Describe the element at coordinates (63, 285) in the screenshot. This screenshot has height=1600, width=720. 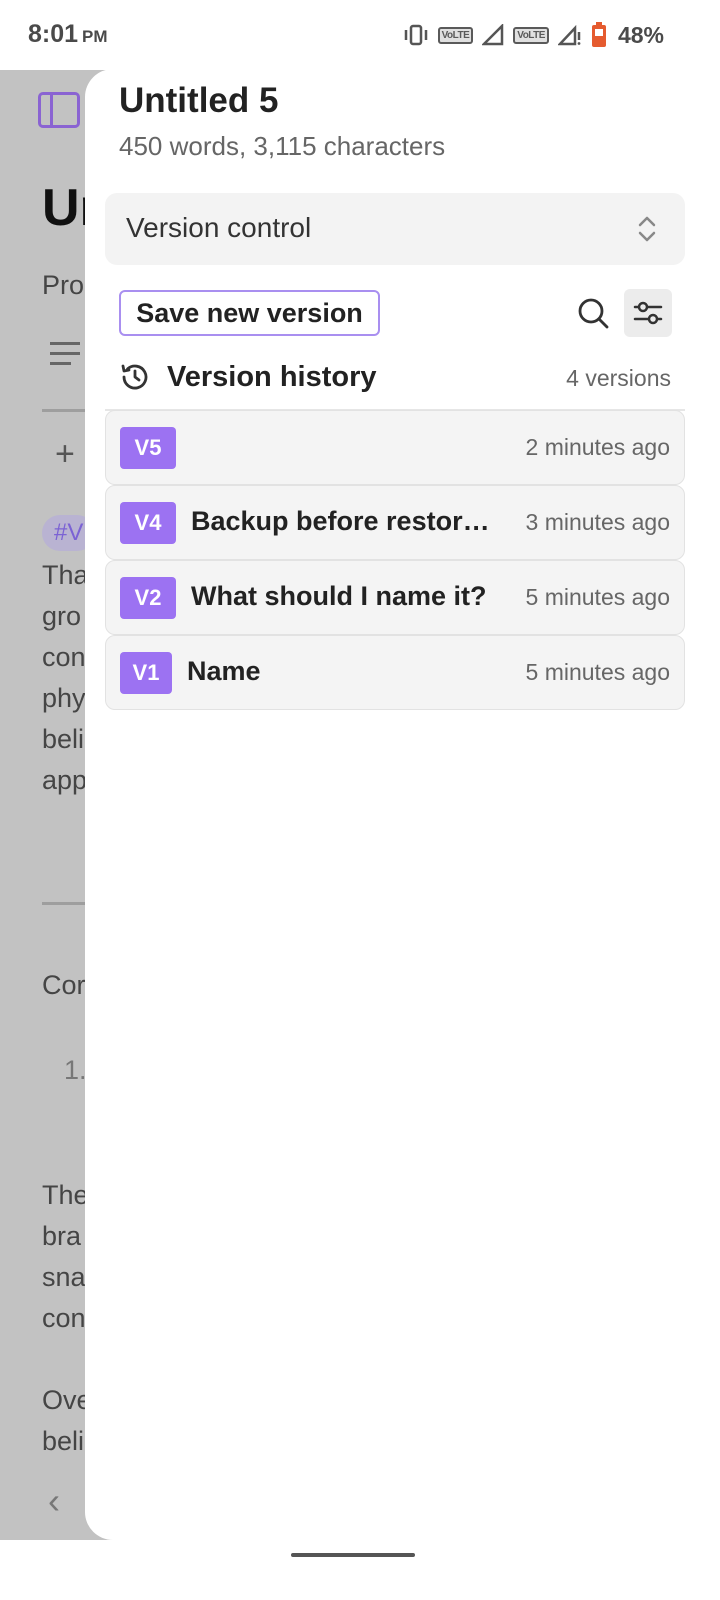
I see `background-line: Pro` at that location.